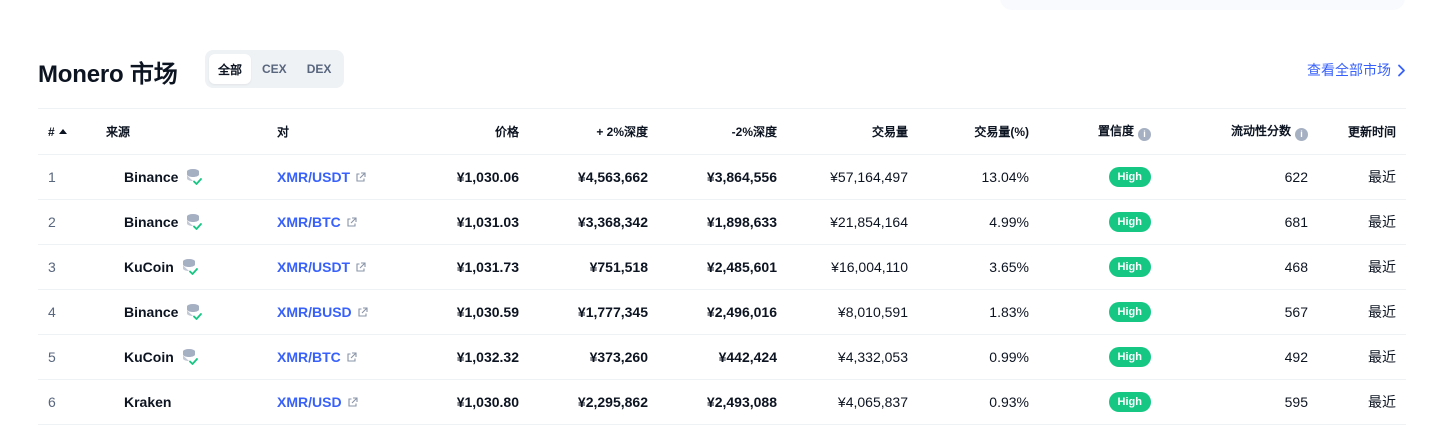 The image size is (1450, 430). What do you see at coordinates (52, 177) in the screenshot?
I see `rank-cell: 1` at bounding box center [52, 177].